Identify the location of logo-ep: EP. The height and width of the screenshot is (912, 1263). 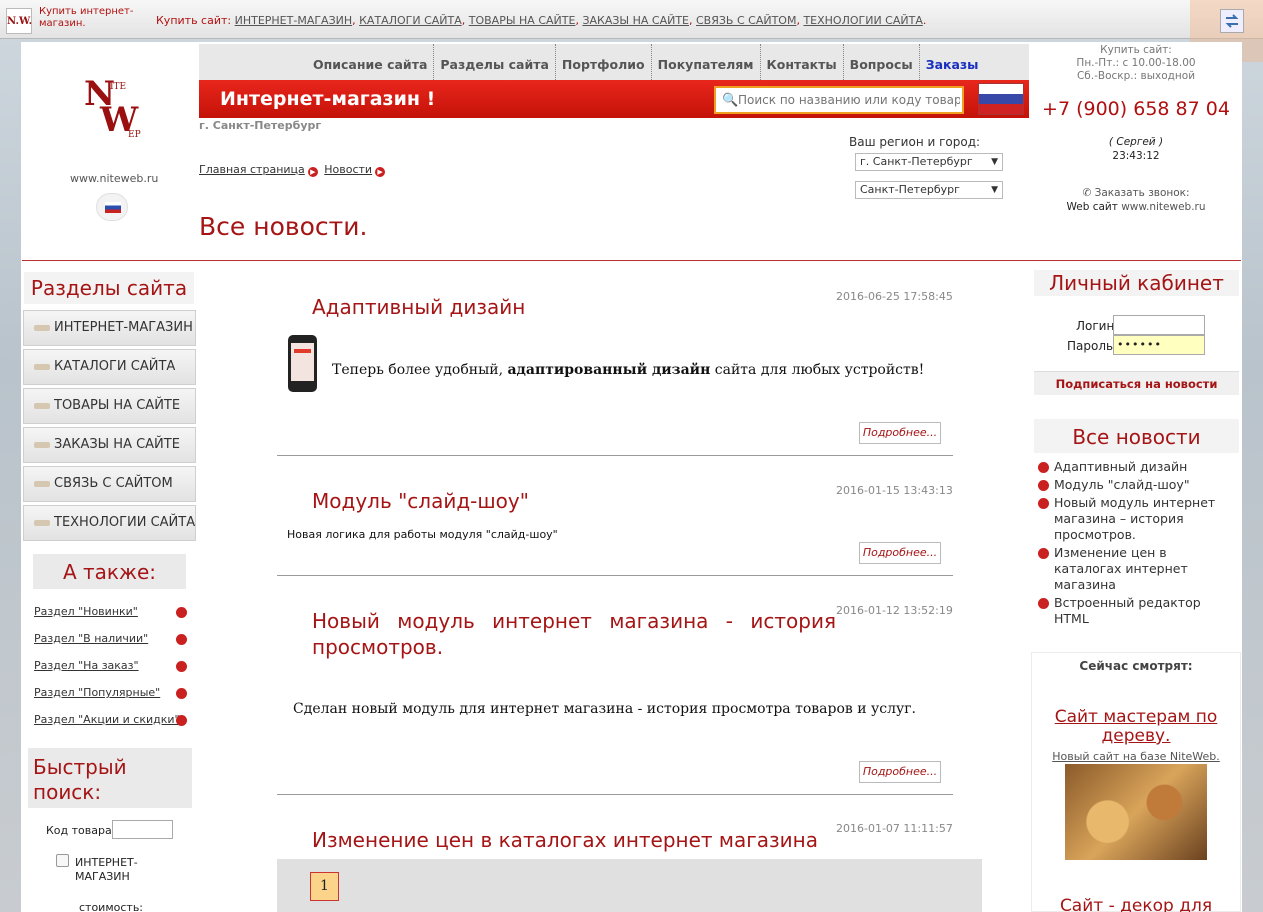
(134, 135).